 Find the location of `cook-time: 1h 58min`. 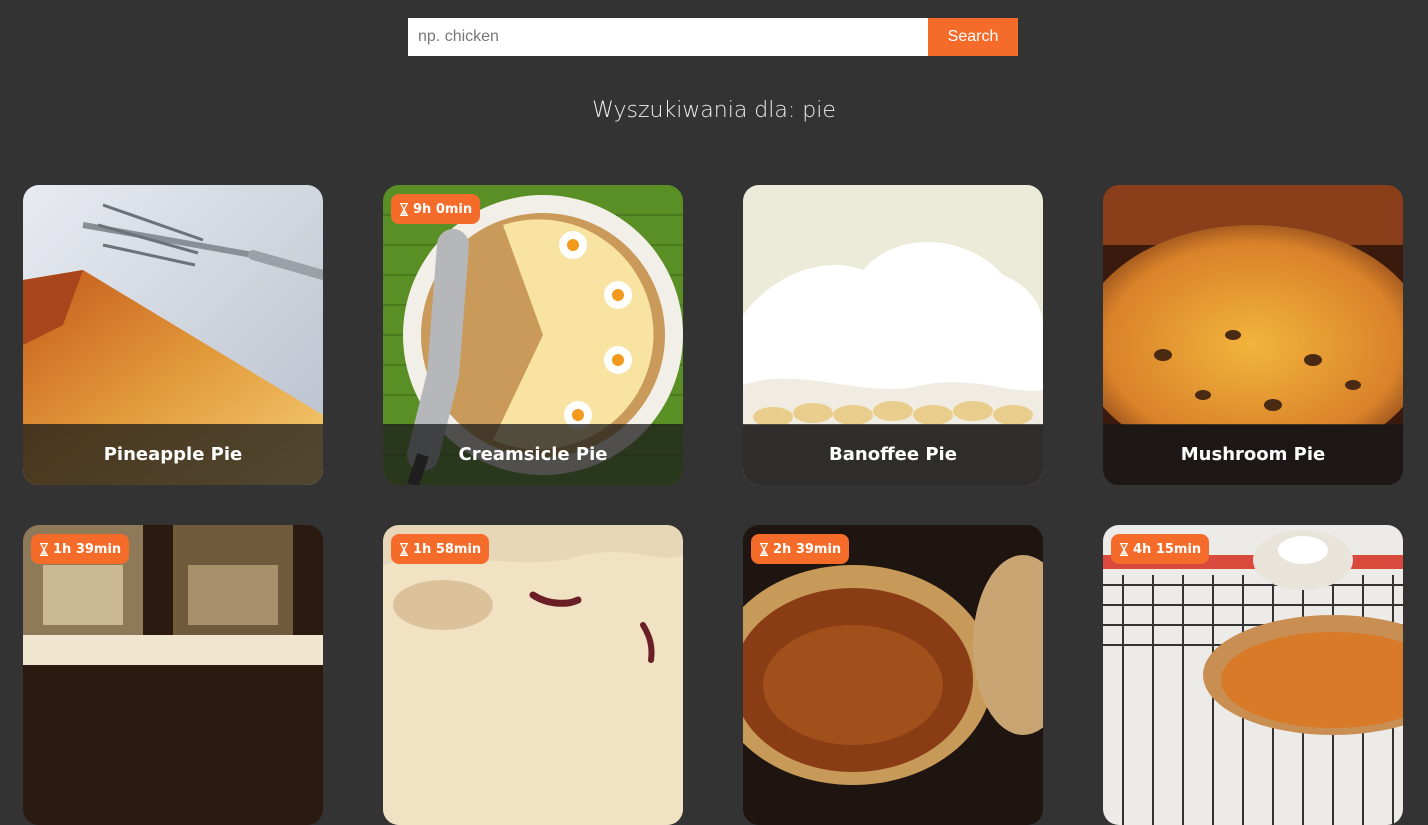

cook-time: 1h 58min is located at coordinates (447, 549).